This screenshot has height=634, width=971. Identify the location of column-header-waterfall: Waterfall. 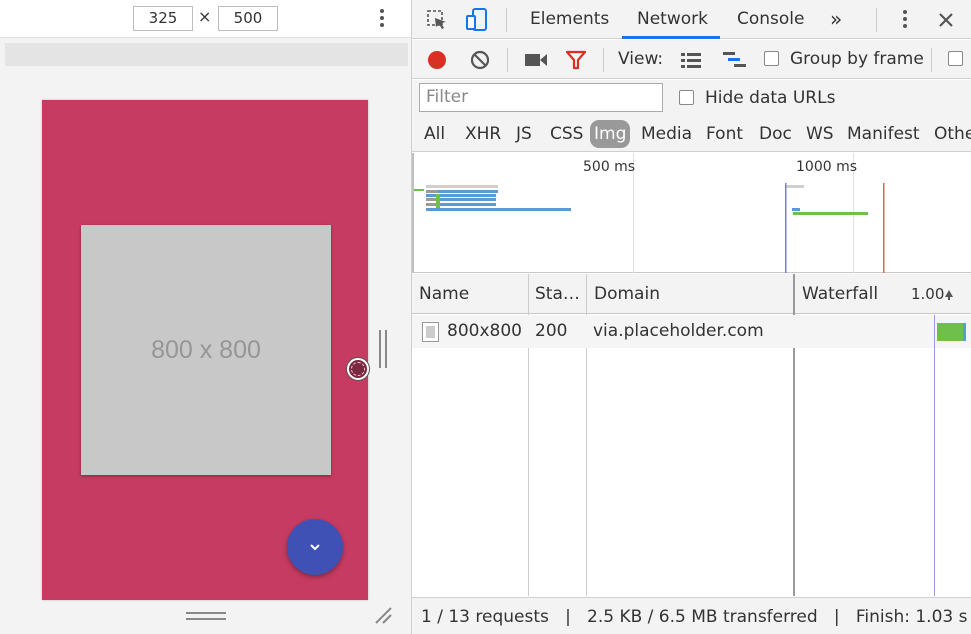
(840, 294).